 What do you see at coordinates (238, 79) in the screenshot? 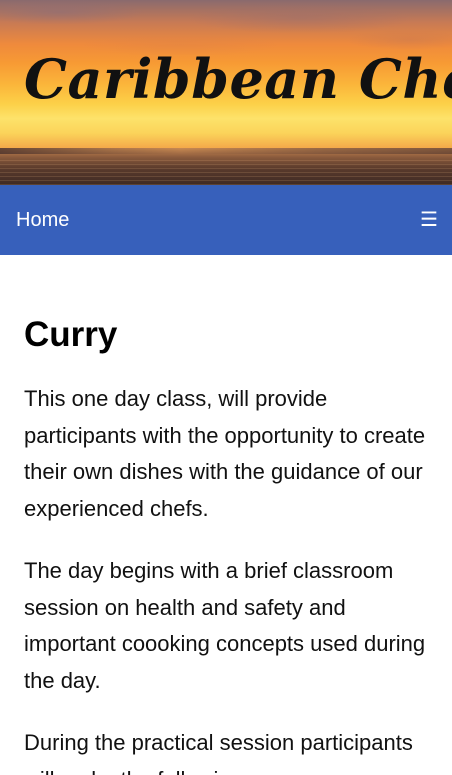
I see `site-title: Caribbean Chef` at bounding box center [238, 79].